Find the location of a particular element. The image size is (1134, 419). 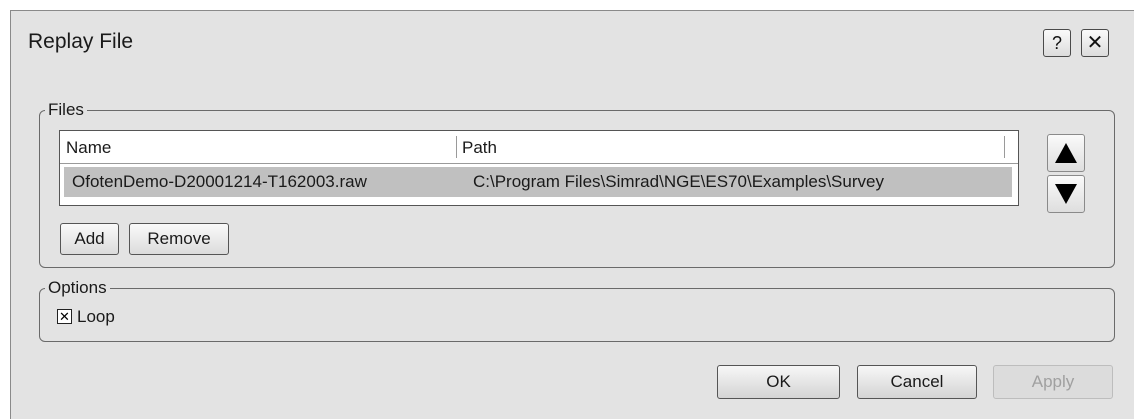

dialog-title: Replay File is located at coordinates (81, 41).